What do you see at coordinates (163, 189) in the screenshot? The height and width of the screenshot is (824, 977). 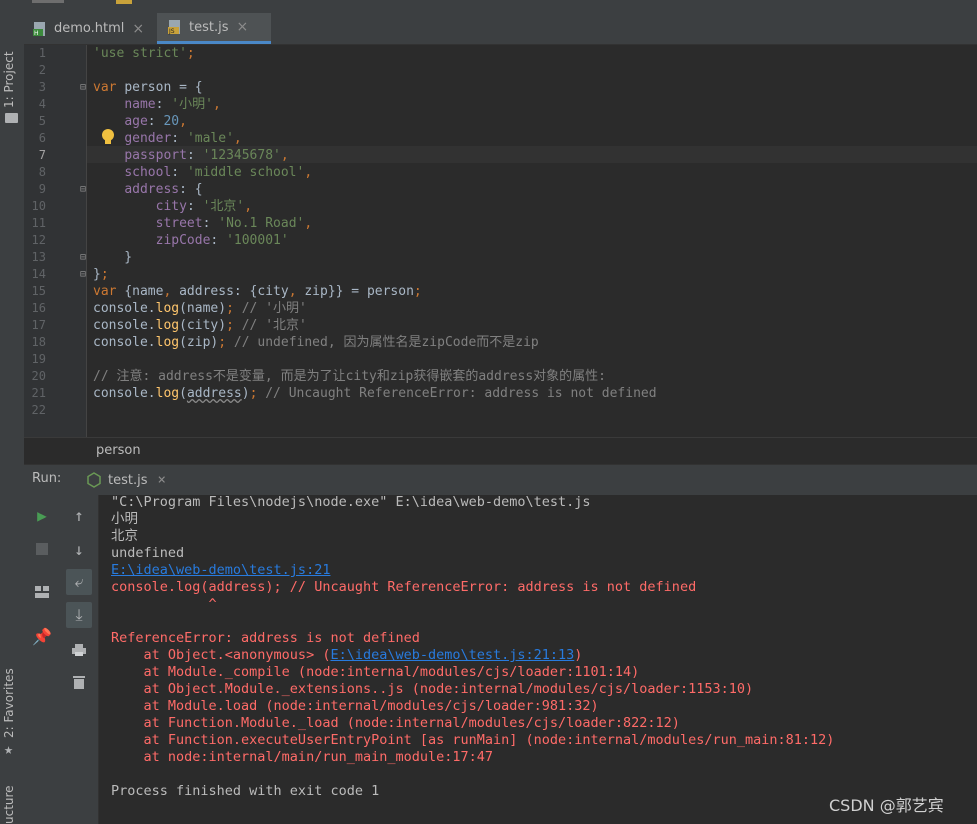 I see `code-line: address: {` at bounding box center [163, 189].